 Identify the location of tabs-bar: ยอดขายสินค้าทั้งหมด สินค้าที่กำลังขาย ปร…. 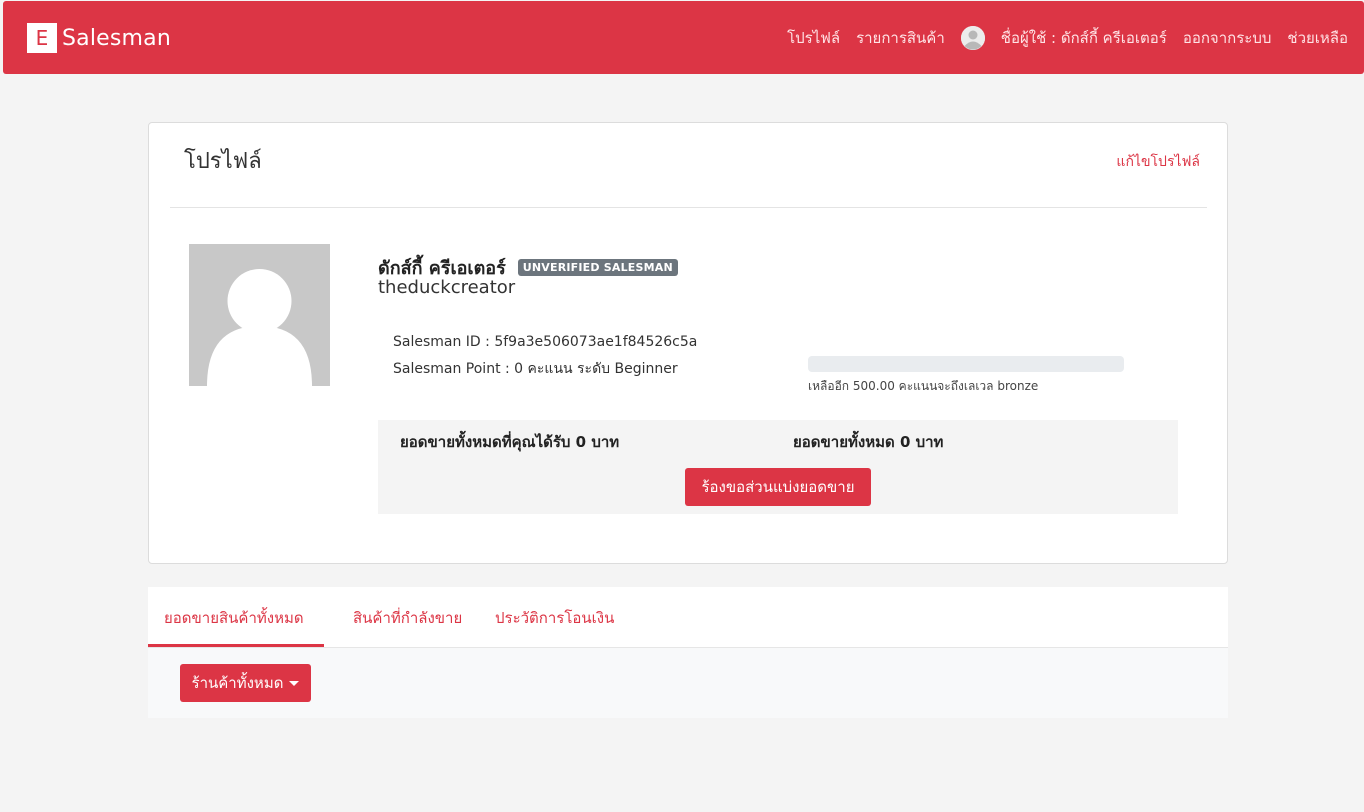
(688, 617).